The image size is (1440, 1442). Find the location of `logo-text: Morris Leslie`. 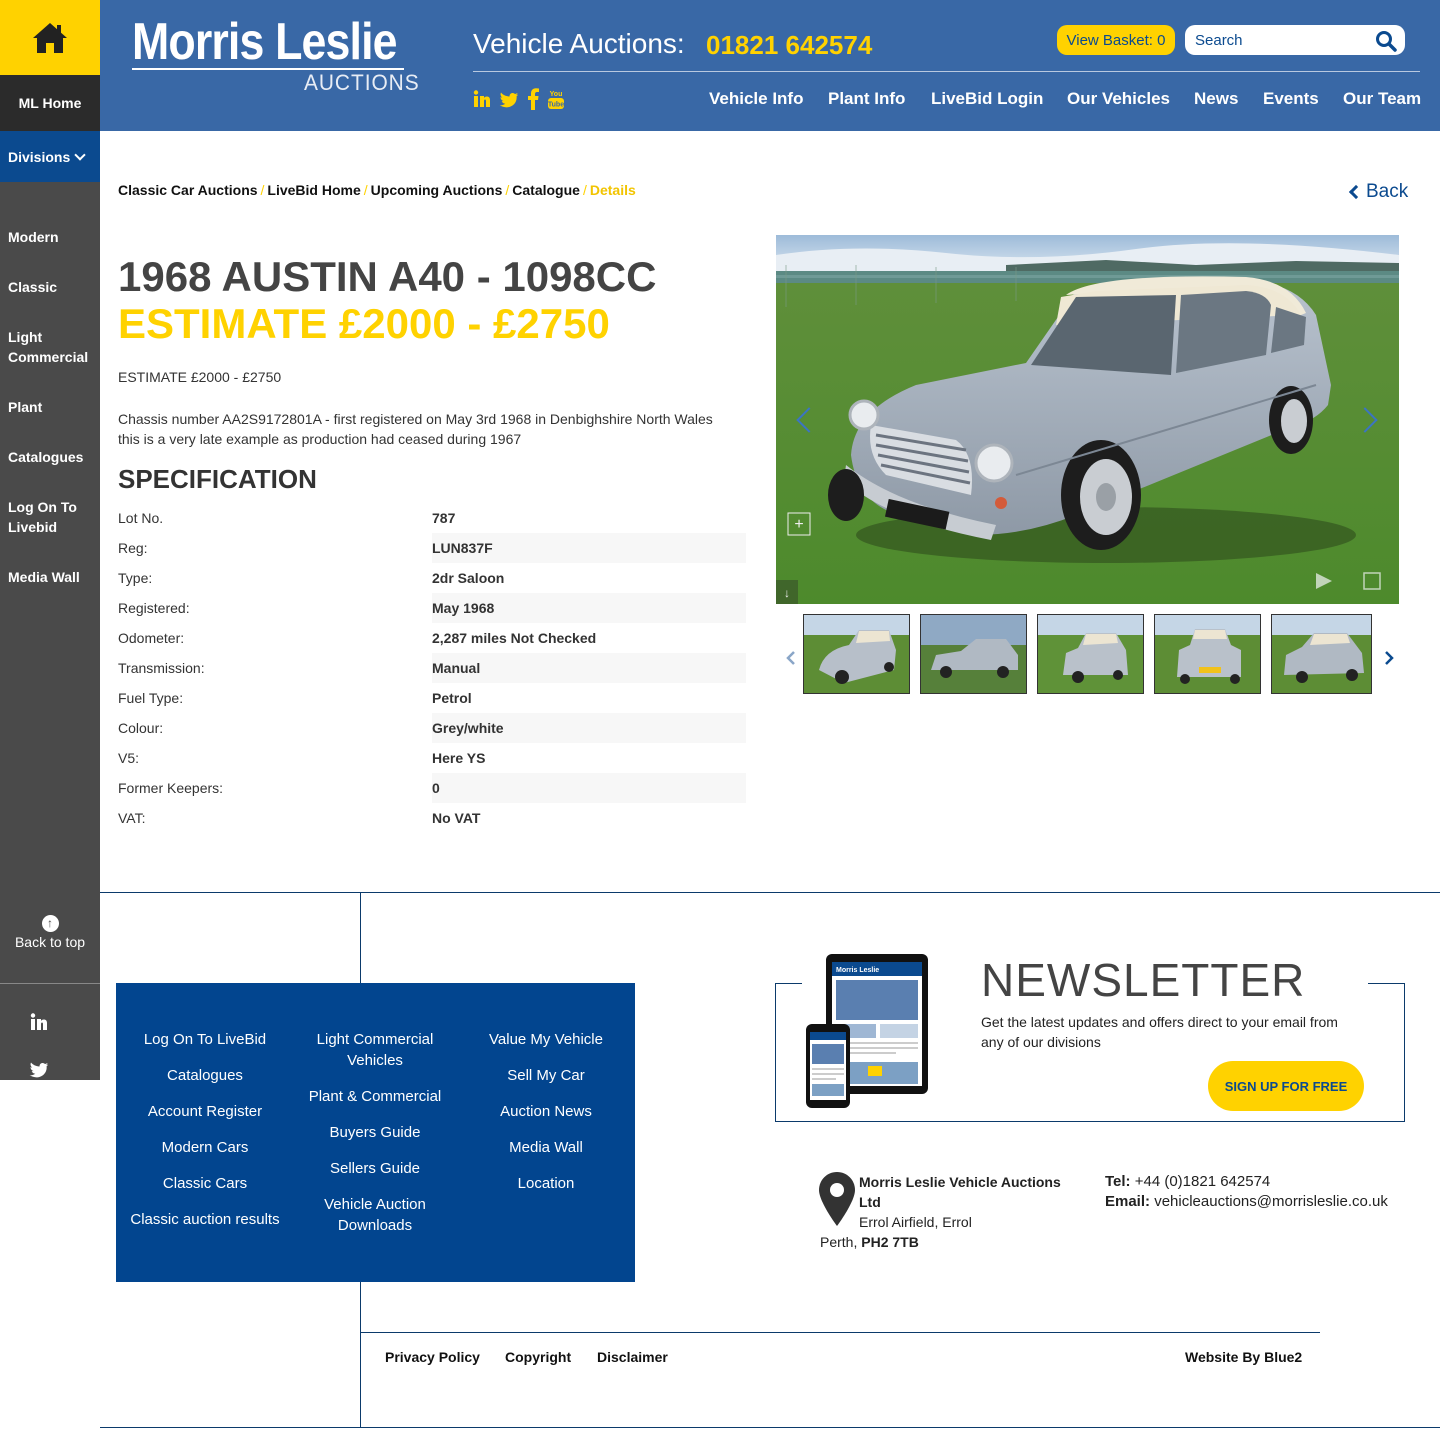

logo-text: Morris Leslie is located at coordinates (265, 42).